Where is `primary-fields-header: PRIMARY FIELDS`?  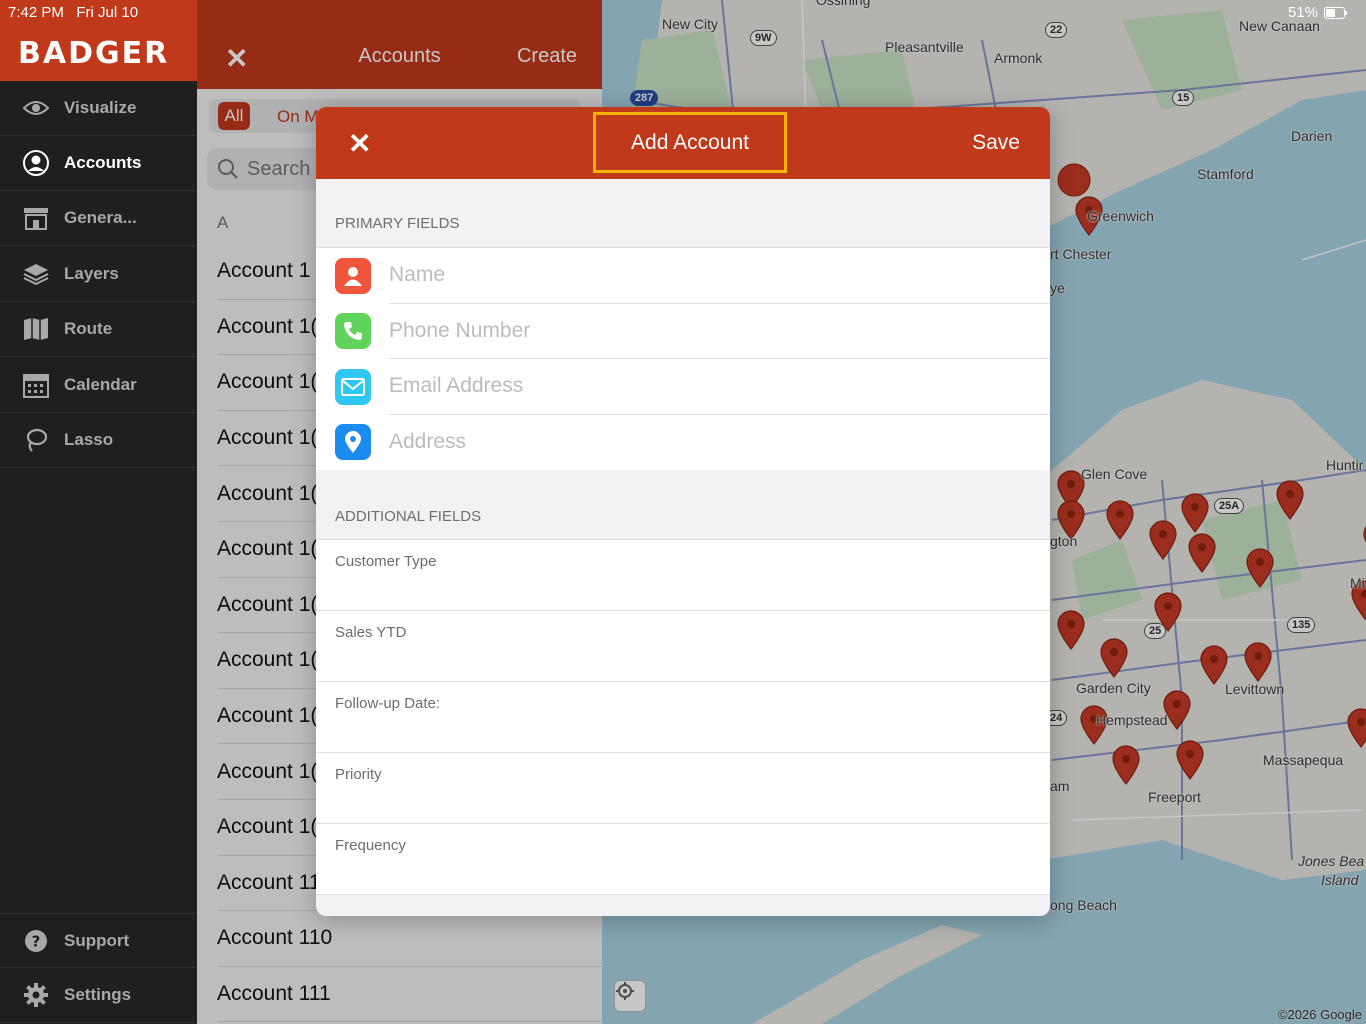 primary-fields-header: PRIMARY FIELDS is located at coordinates (397, 223).